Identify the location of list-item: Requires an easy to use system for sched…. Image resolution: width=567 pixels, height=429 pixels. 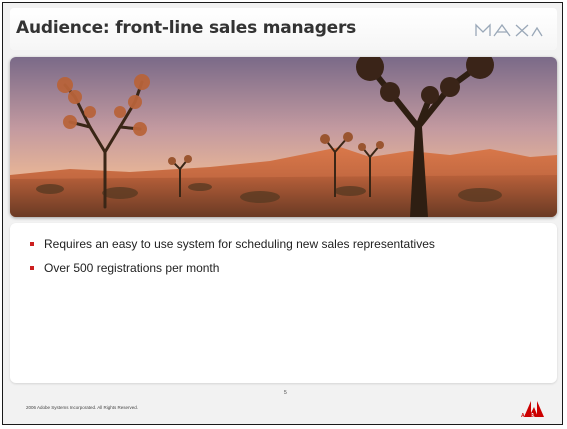
(280, 244).